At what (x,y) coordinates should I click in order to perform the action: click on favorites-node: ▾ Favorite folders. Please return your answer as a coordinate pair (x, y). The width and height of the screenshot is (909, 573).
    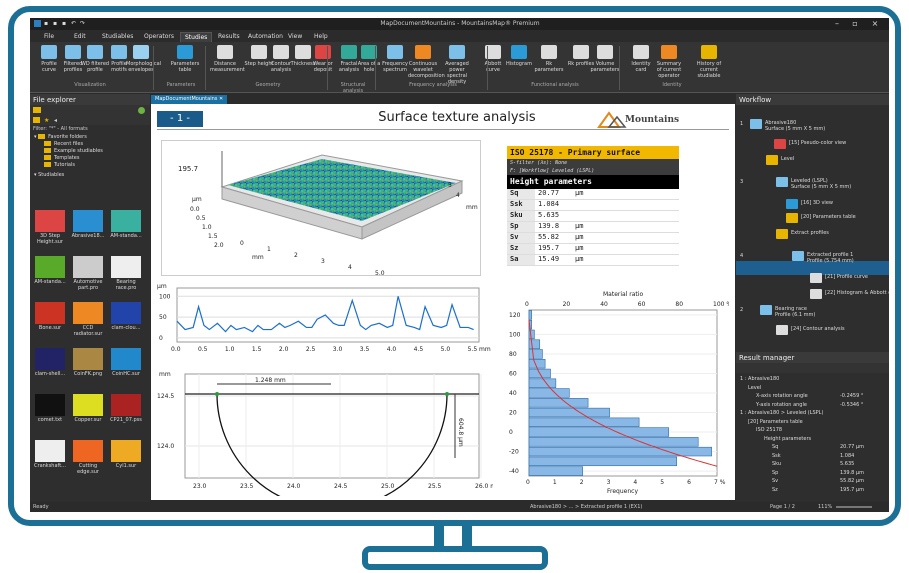
    Looking at the image, I should click on (90, 137).